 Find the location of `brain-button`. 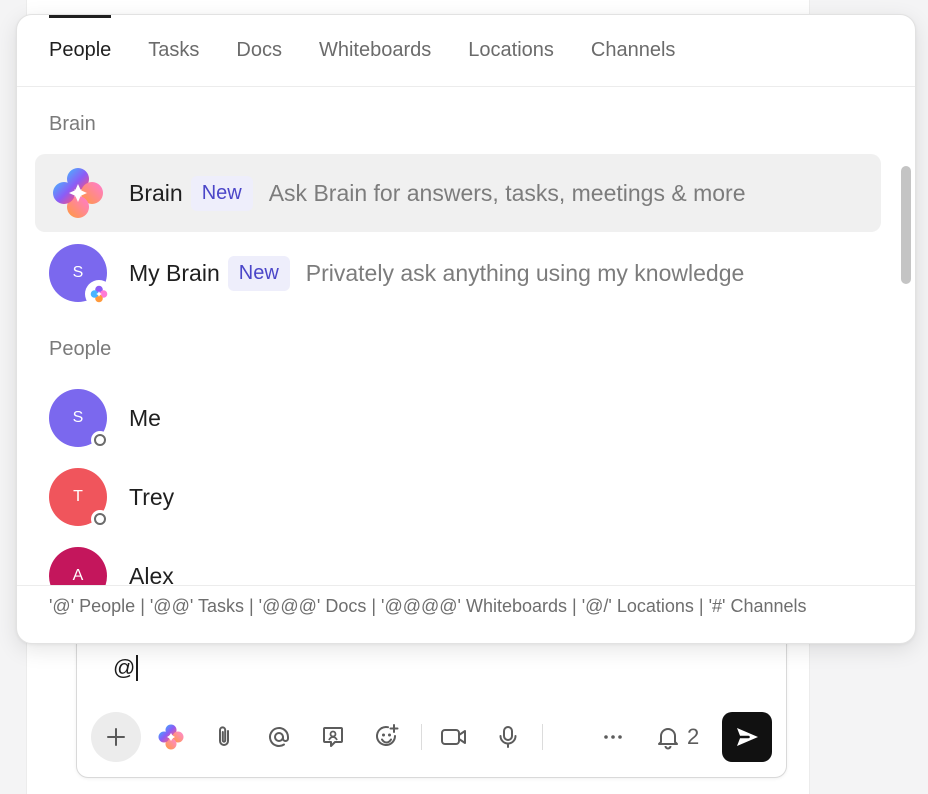

brain-button is located at coordinates (171, 737).